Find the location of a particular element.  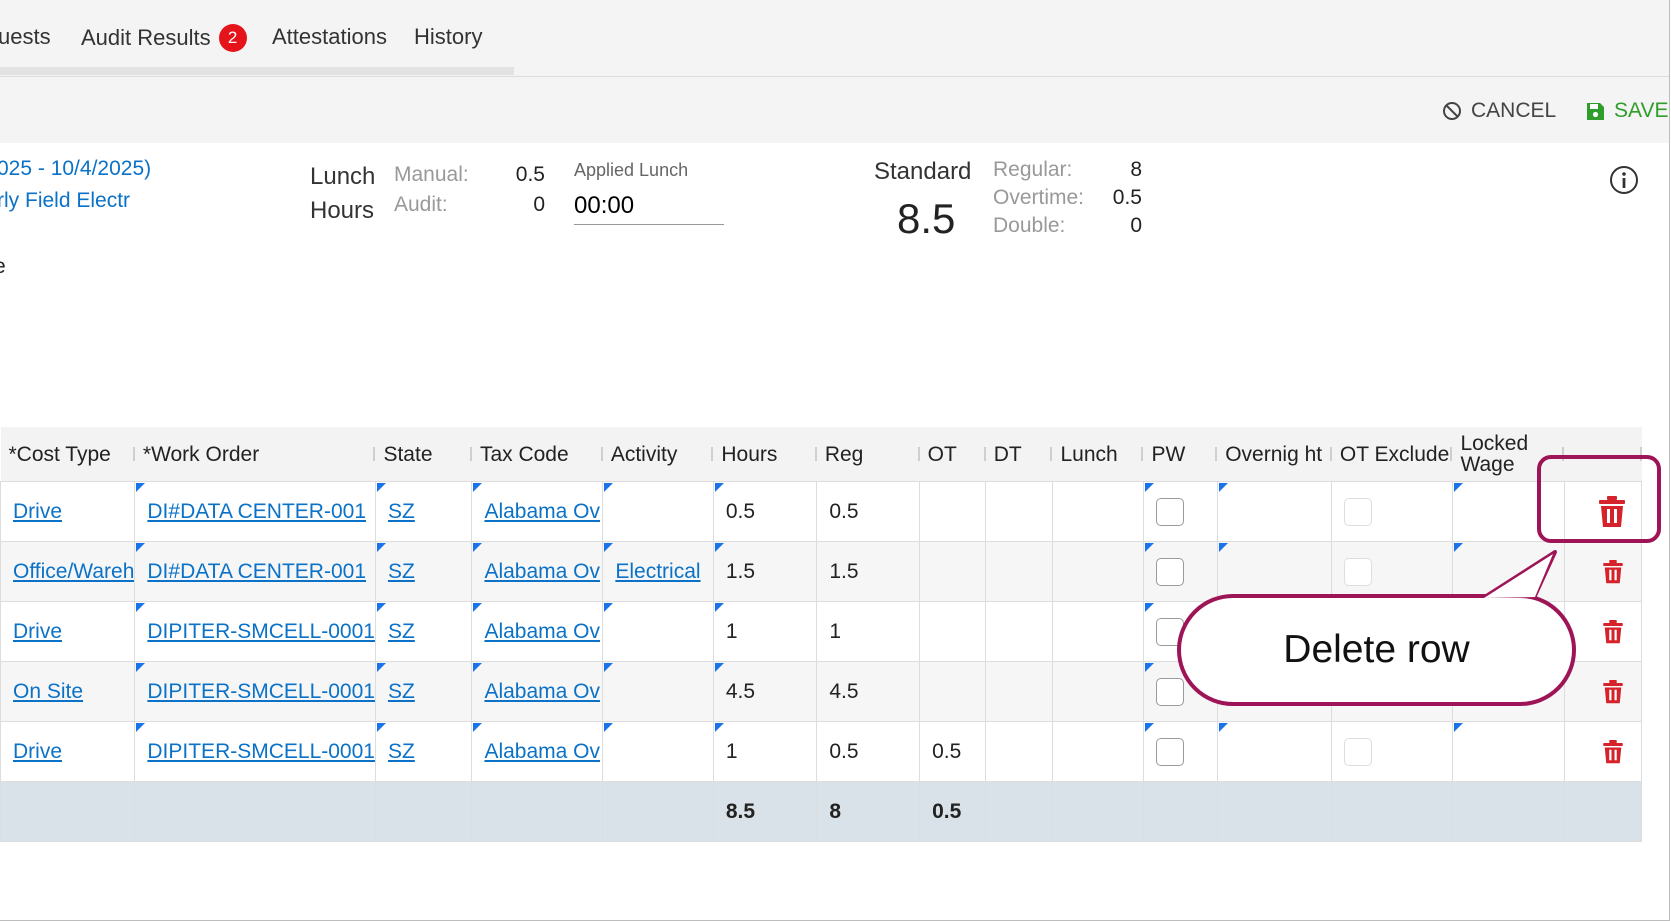

cost-type-cell: Office/Wareh is located at coordinates (68, 571).